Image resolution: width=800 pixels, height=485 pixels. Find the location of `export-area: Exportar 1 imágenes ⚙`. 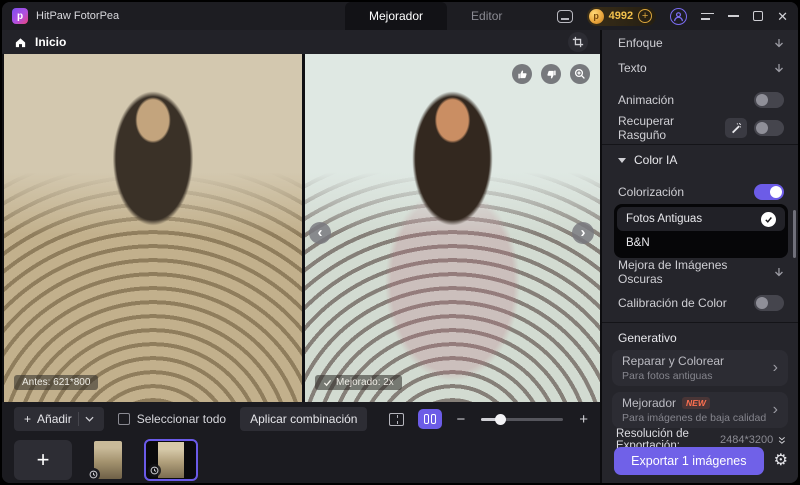

export-area: Exportar 1 imágenes ⚙ is located at coordinates (701, 461).